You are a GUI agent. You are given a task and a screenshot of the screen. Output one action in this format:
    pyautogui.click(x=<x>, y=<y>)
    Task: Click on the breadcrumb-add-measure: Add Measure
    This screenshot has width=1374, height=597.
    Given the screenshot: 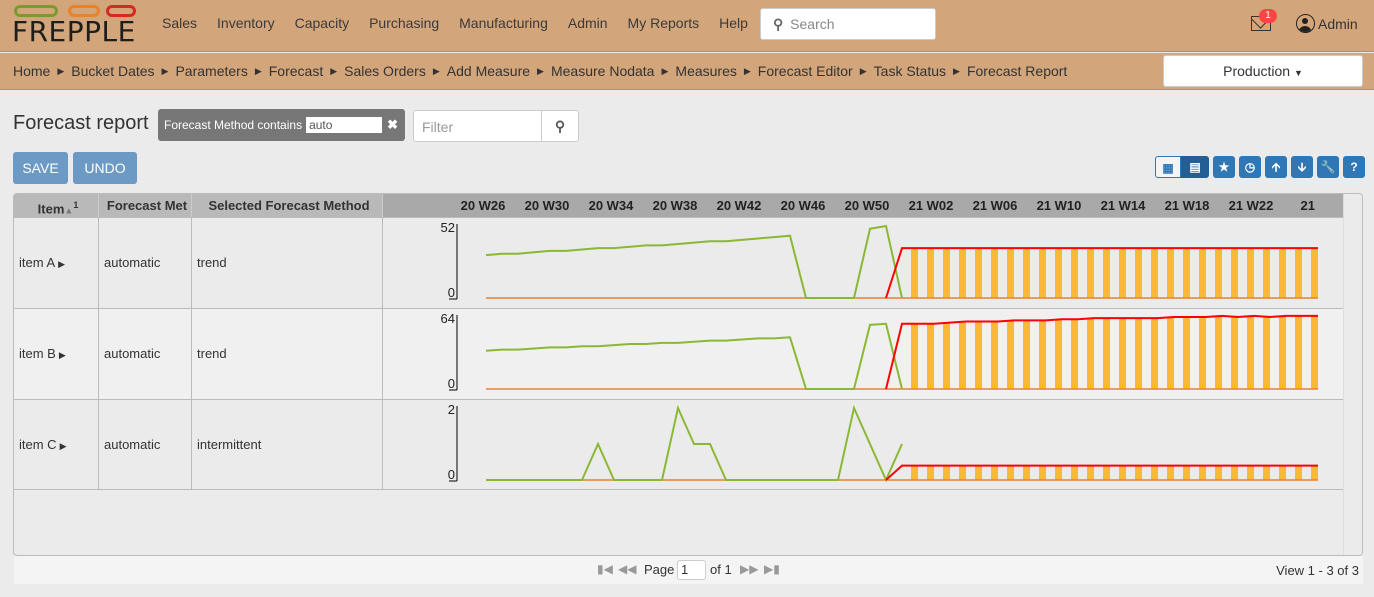 What is the action you would take?
    pyautogui.click(x=488, y=71)
    